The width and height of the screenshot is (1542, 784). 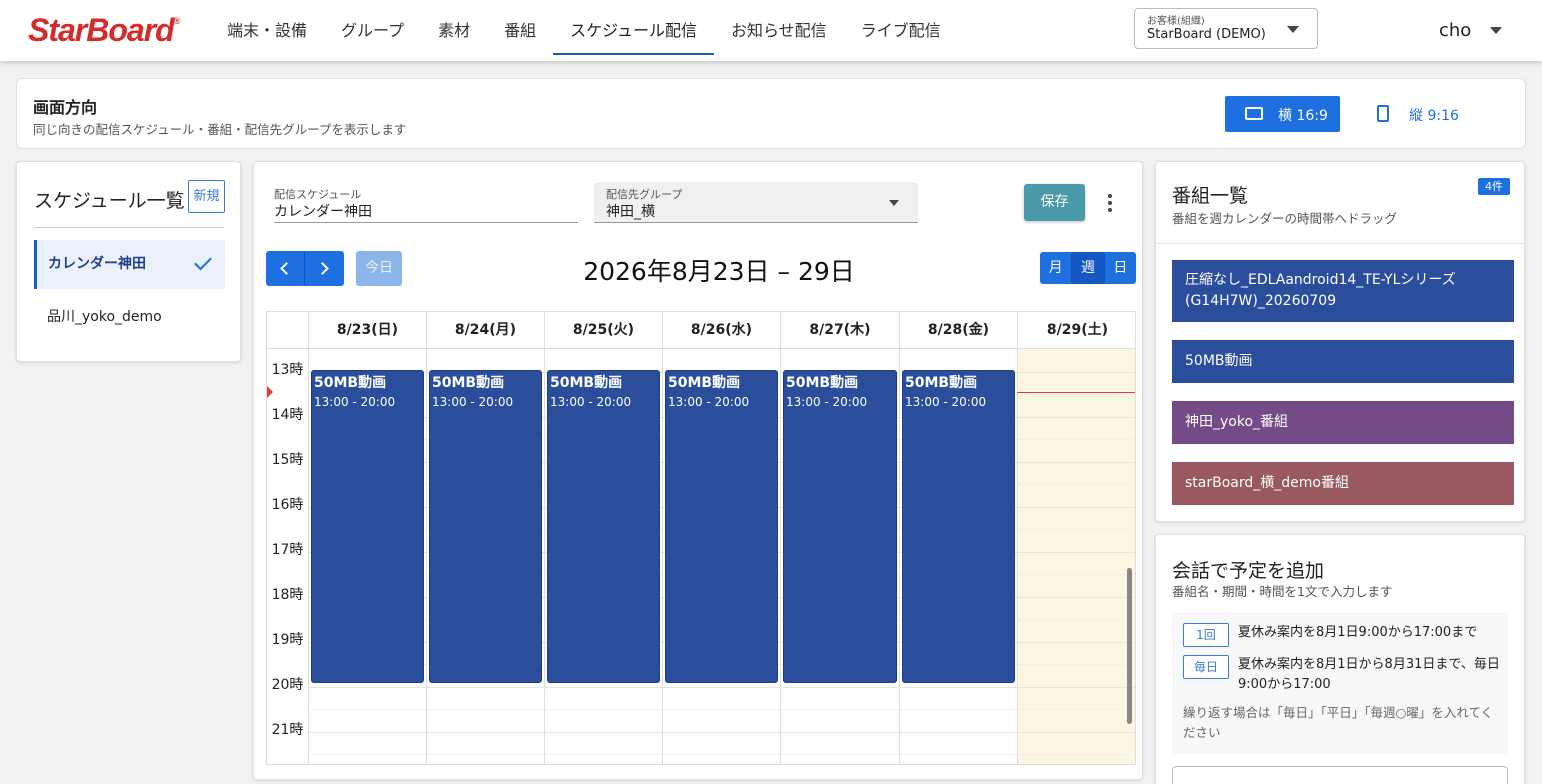 I want to click on nav-schedule-delivery: スケジュール配信, so click(x=633, y=30).